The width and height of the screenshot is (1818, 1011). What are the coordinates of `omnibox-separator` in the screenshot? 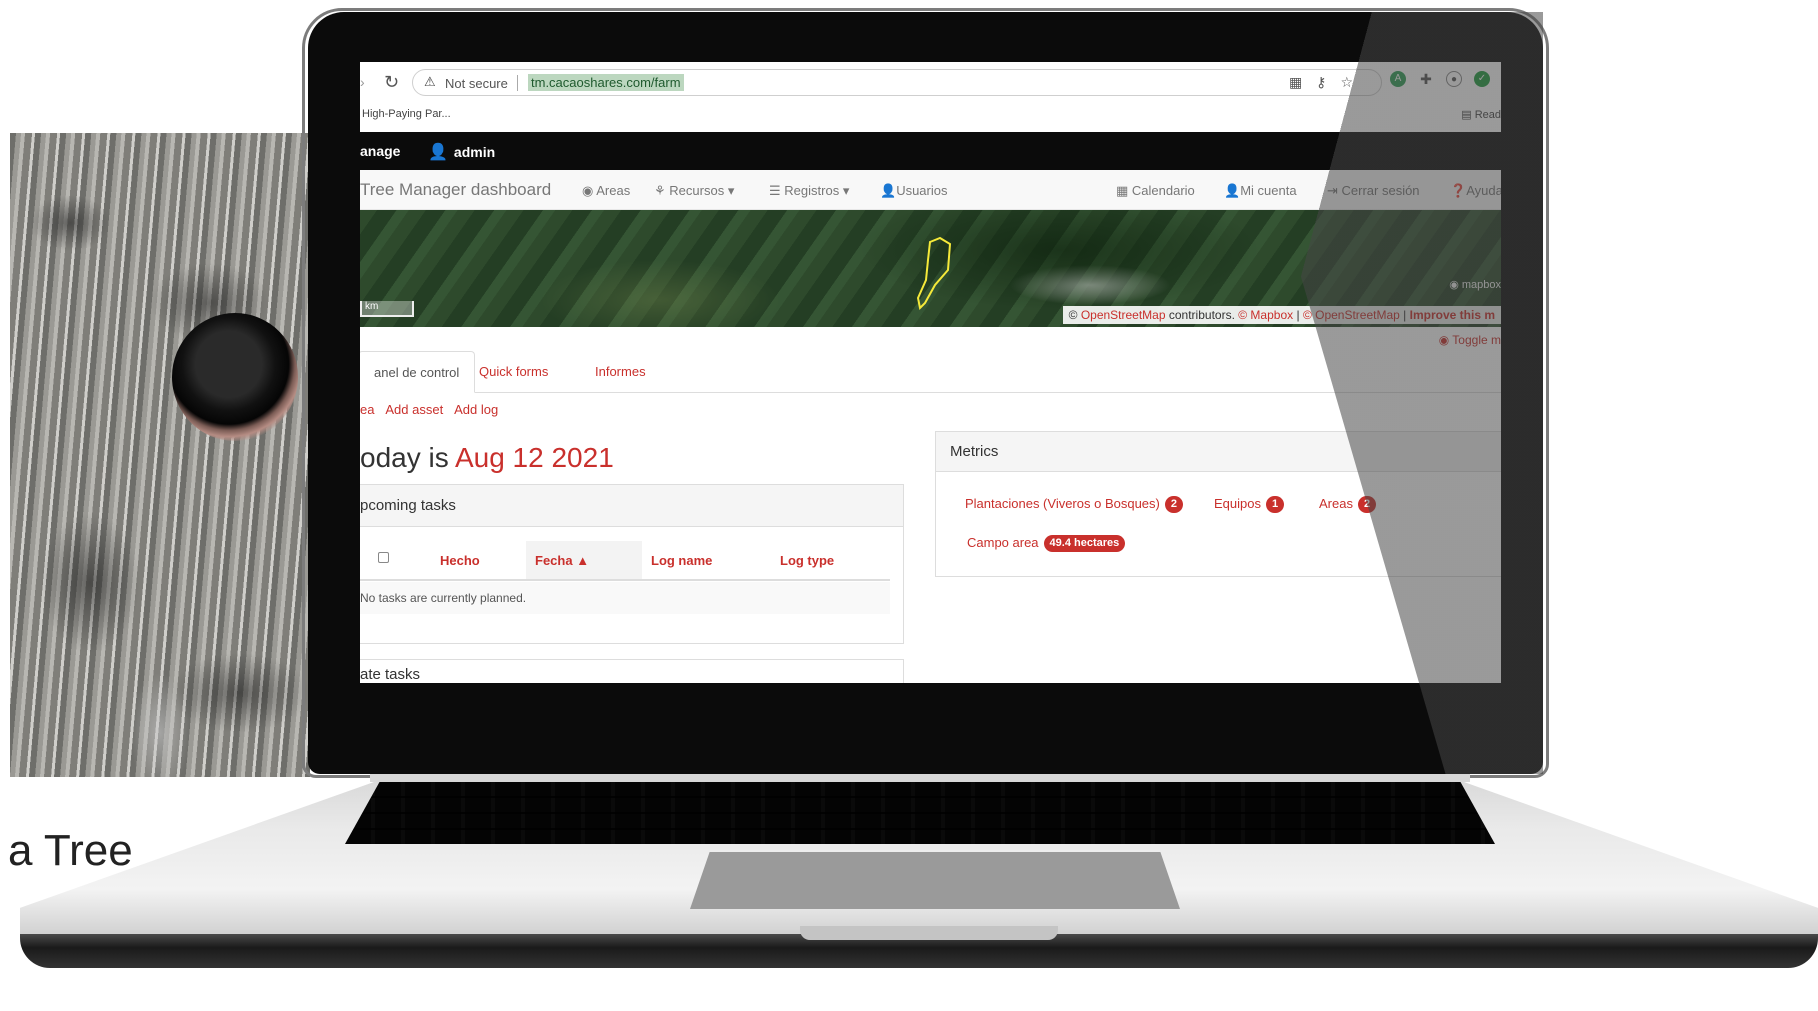 It's located at (517, 83).